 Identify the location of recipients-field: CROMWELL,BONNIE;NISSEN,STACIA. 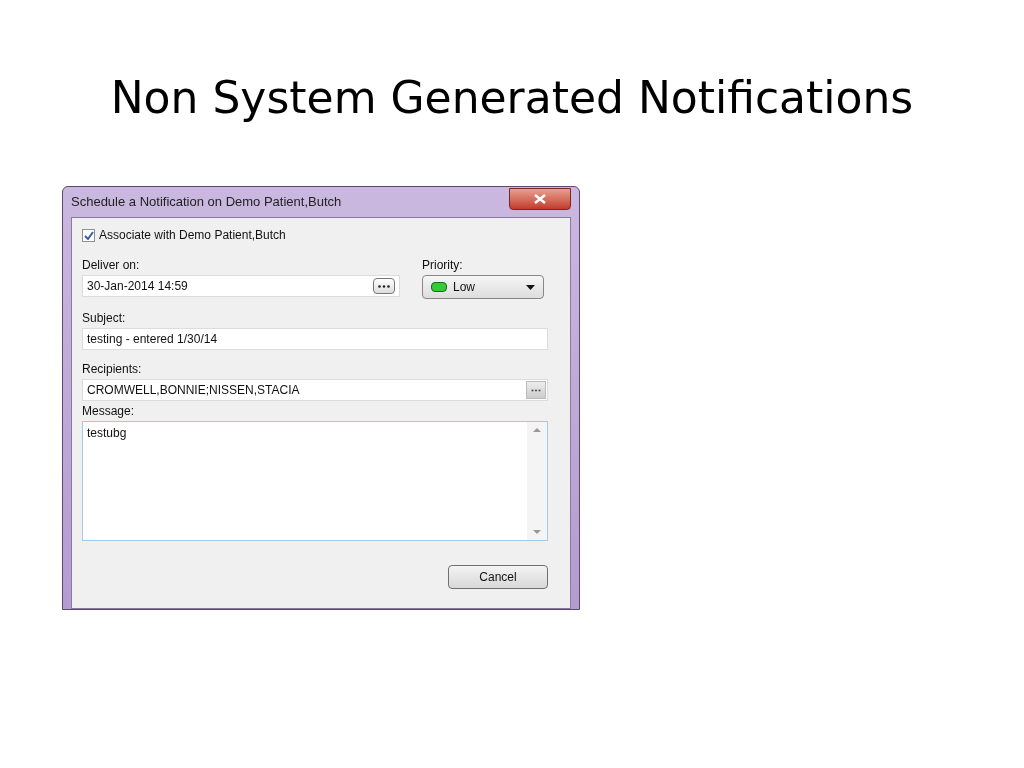
(315, 390).